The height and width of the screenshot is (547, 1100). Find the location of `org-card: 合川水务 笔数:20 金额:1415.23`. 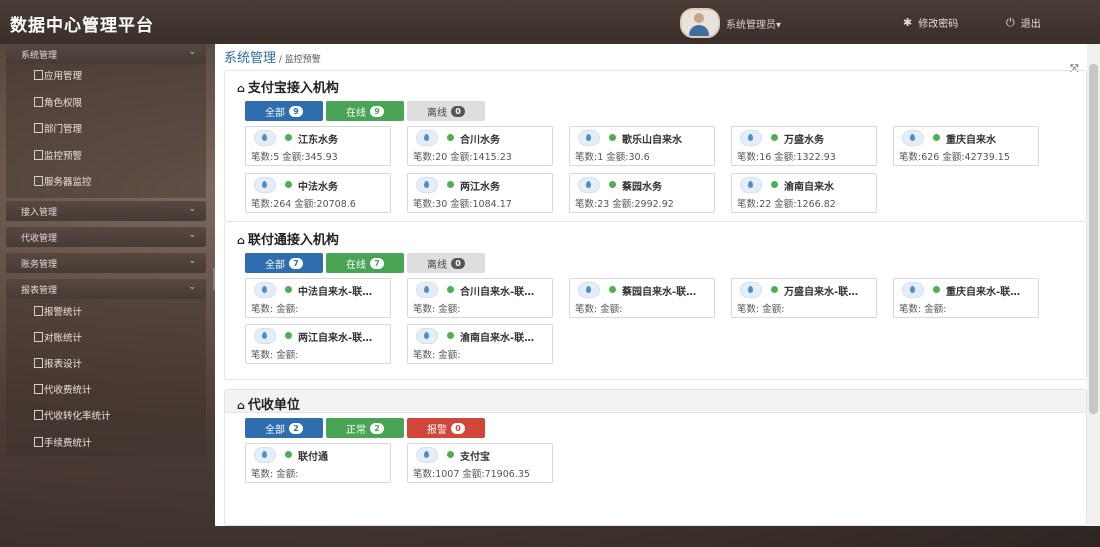

org-card: 合川水务 笔数:20 金额:1415.23 is located at coordinates (480, 146).